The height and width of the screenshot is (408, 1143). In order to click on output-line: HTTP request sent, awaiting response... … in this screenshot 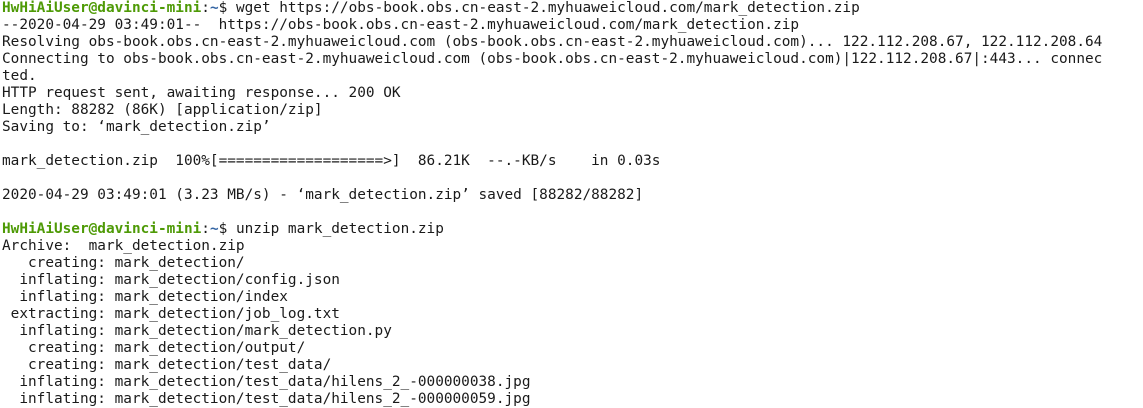, I will do `click(201, 93)`.